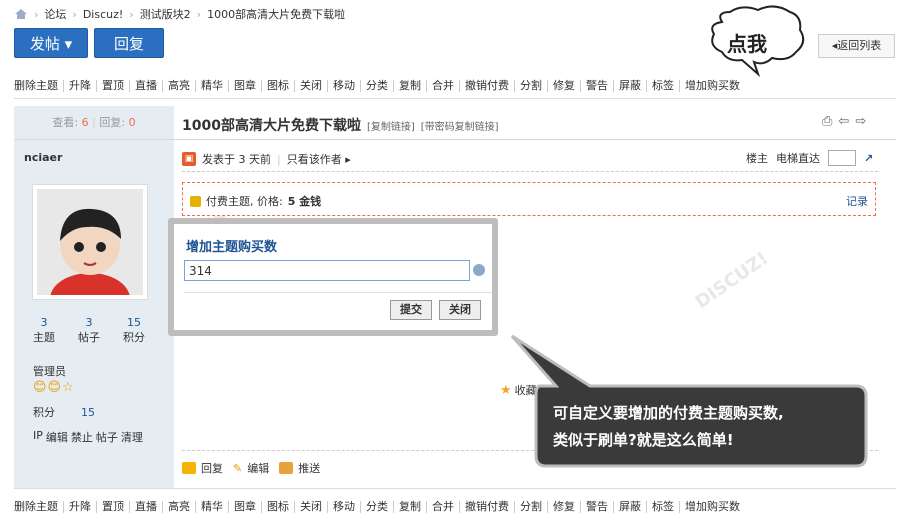 The height and width of the screenshot is (532, 910). What do you see at coordinates (43, 157) in the screenshot?
I see `author-name: nciaer` at bounding box center [43, 157].